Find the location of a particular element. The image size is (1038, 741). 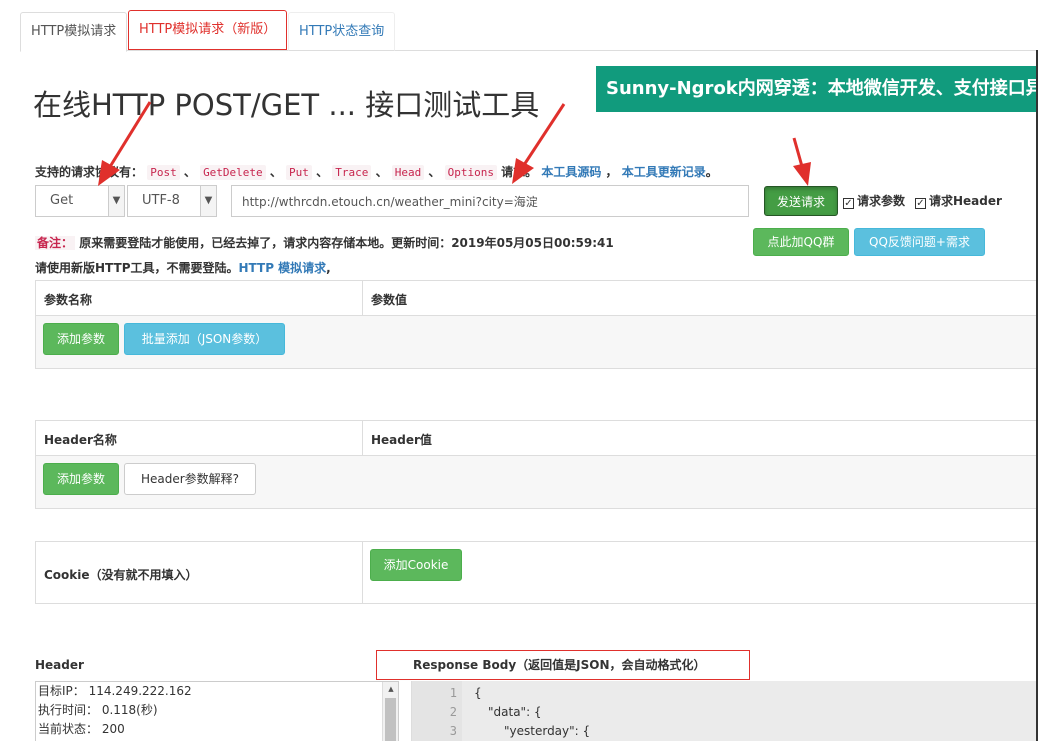

params-col-name: 参数名称 is located at coordinates (68, 300).